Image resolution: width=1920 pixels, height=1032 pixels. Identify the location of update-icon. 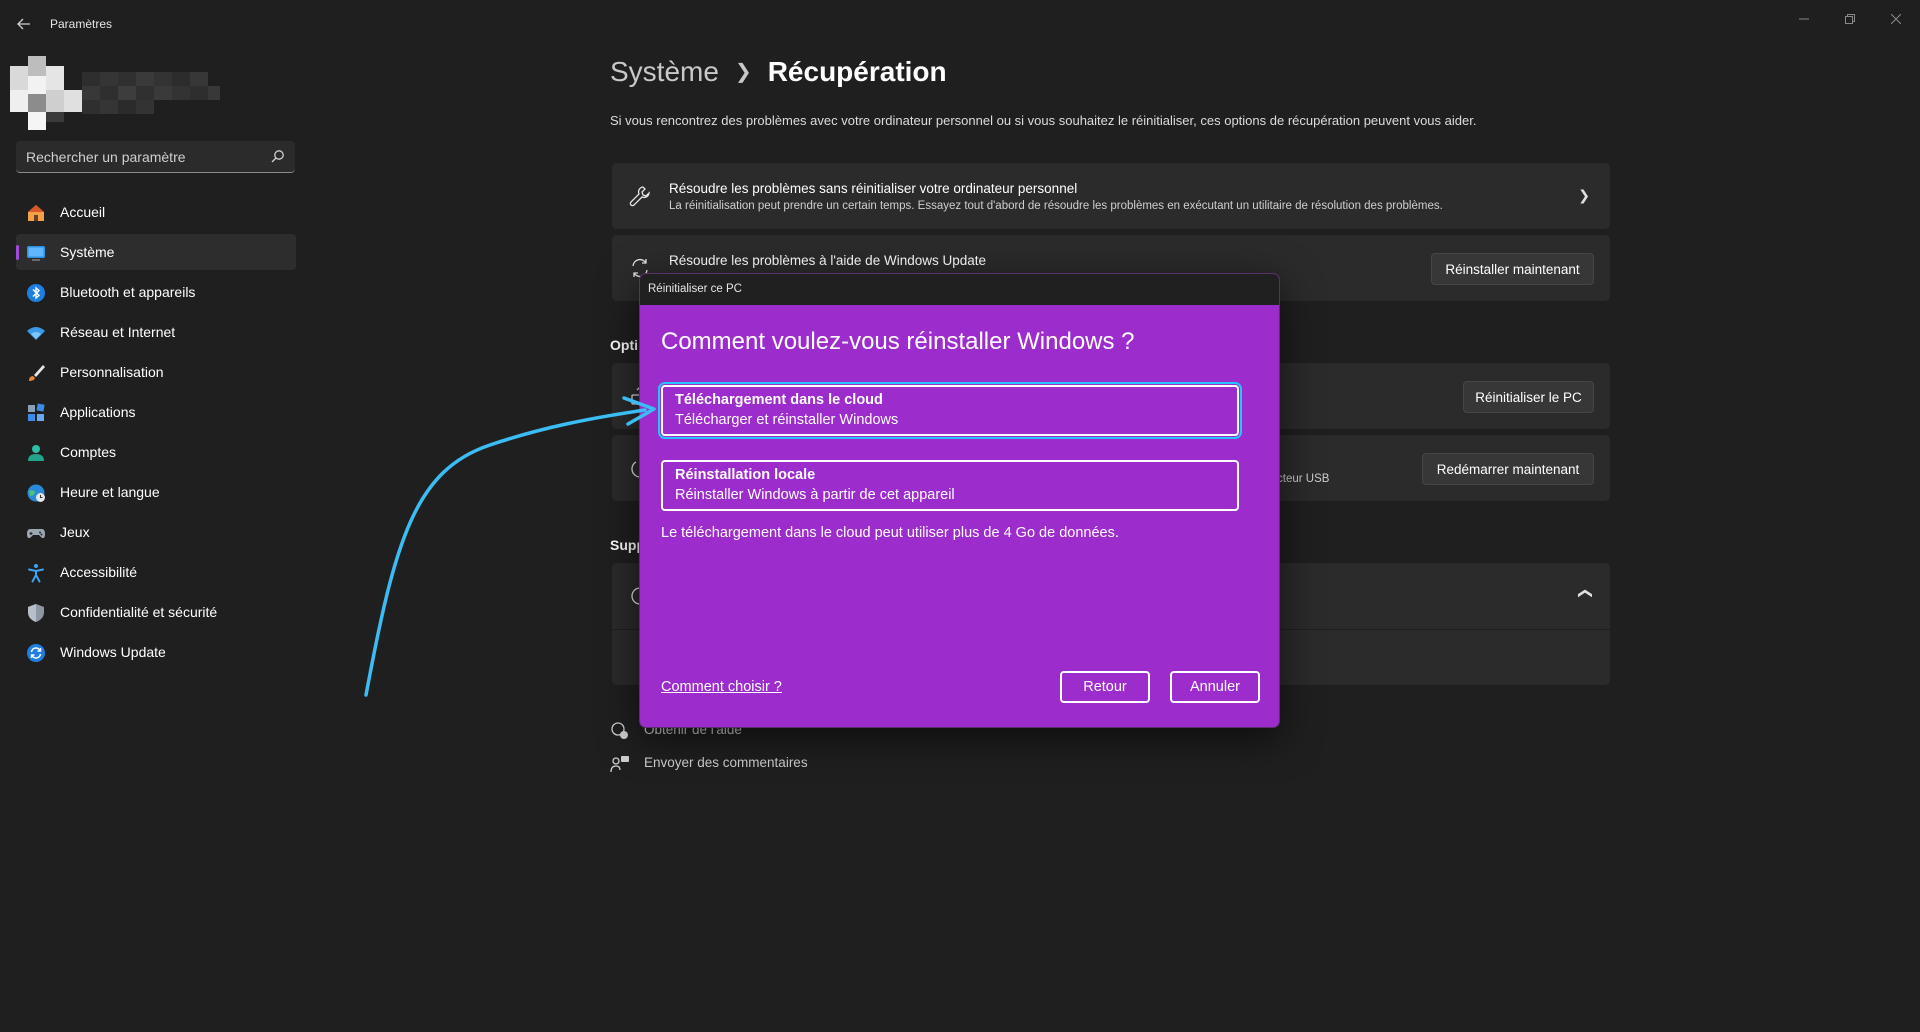
(36, 653).